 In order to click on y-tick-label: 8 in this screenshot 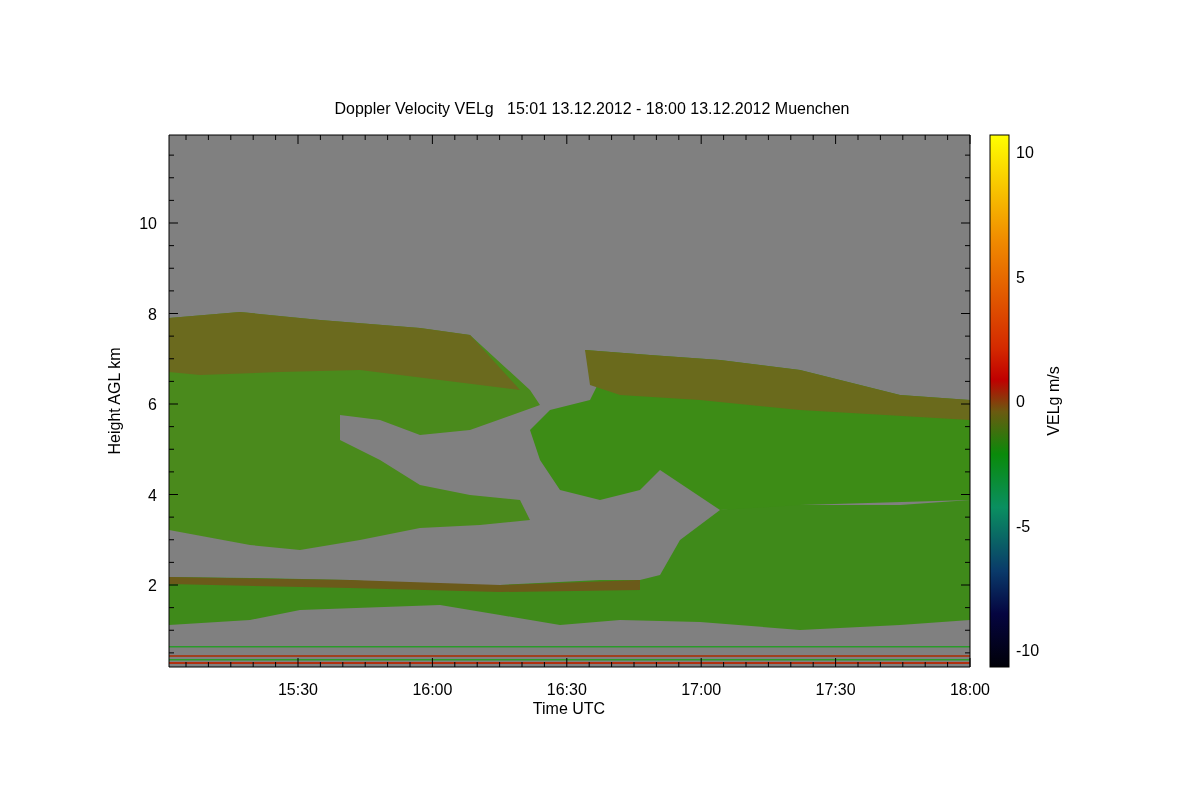, I will do `click(152, 314)`.